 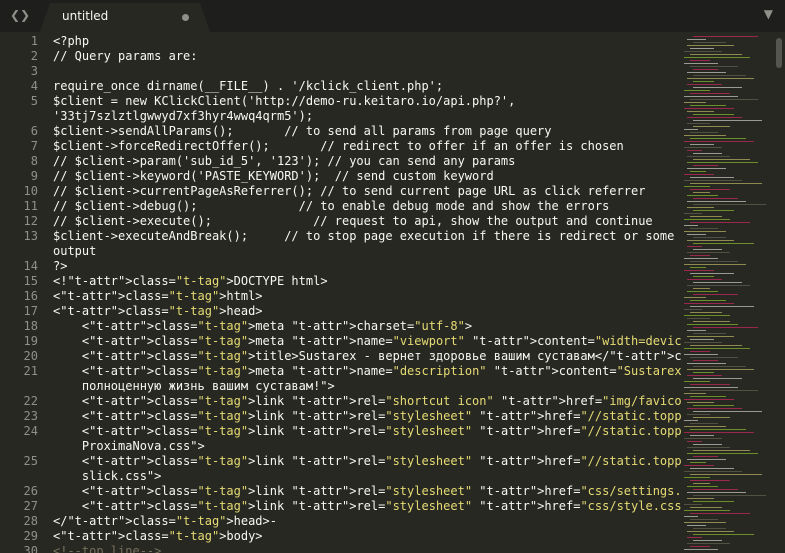 I want to click on line-number: 26, so click(x=30, y=491).